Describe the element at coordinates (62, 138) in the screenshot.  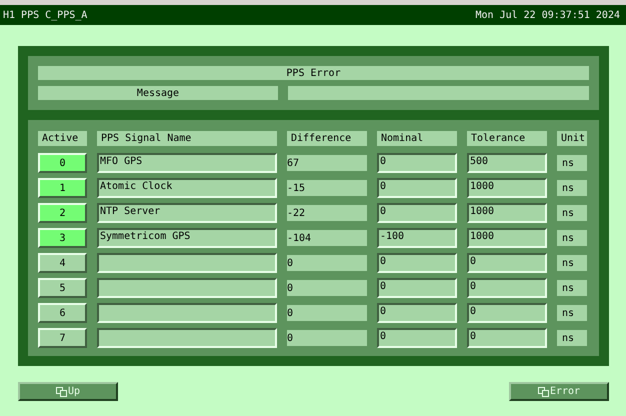
I see `column-header: Active` at that location.